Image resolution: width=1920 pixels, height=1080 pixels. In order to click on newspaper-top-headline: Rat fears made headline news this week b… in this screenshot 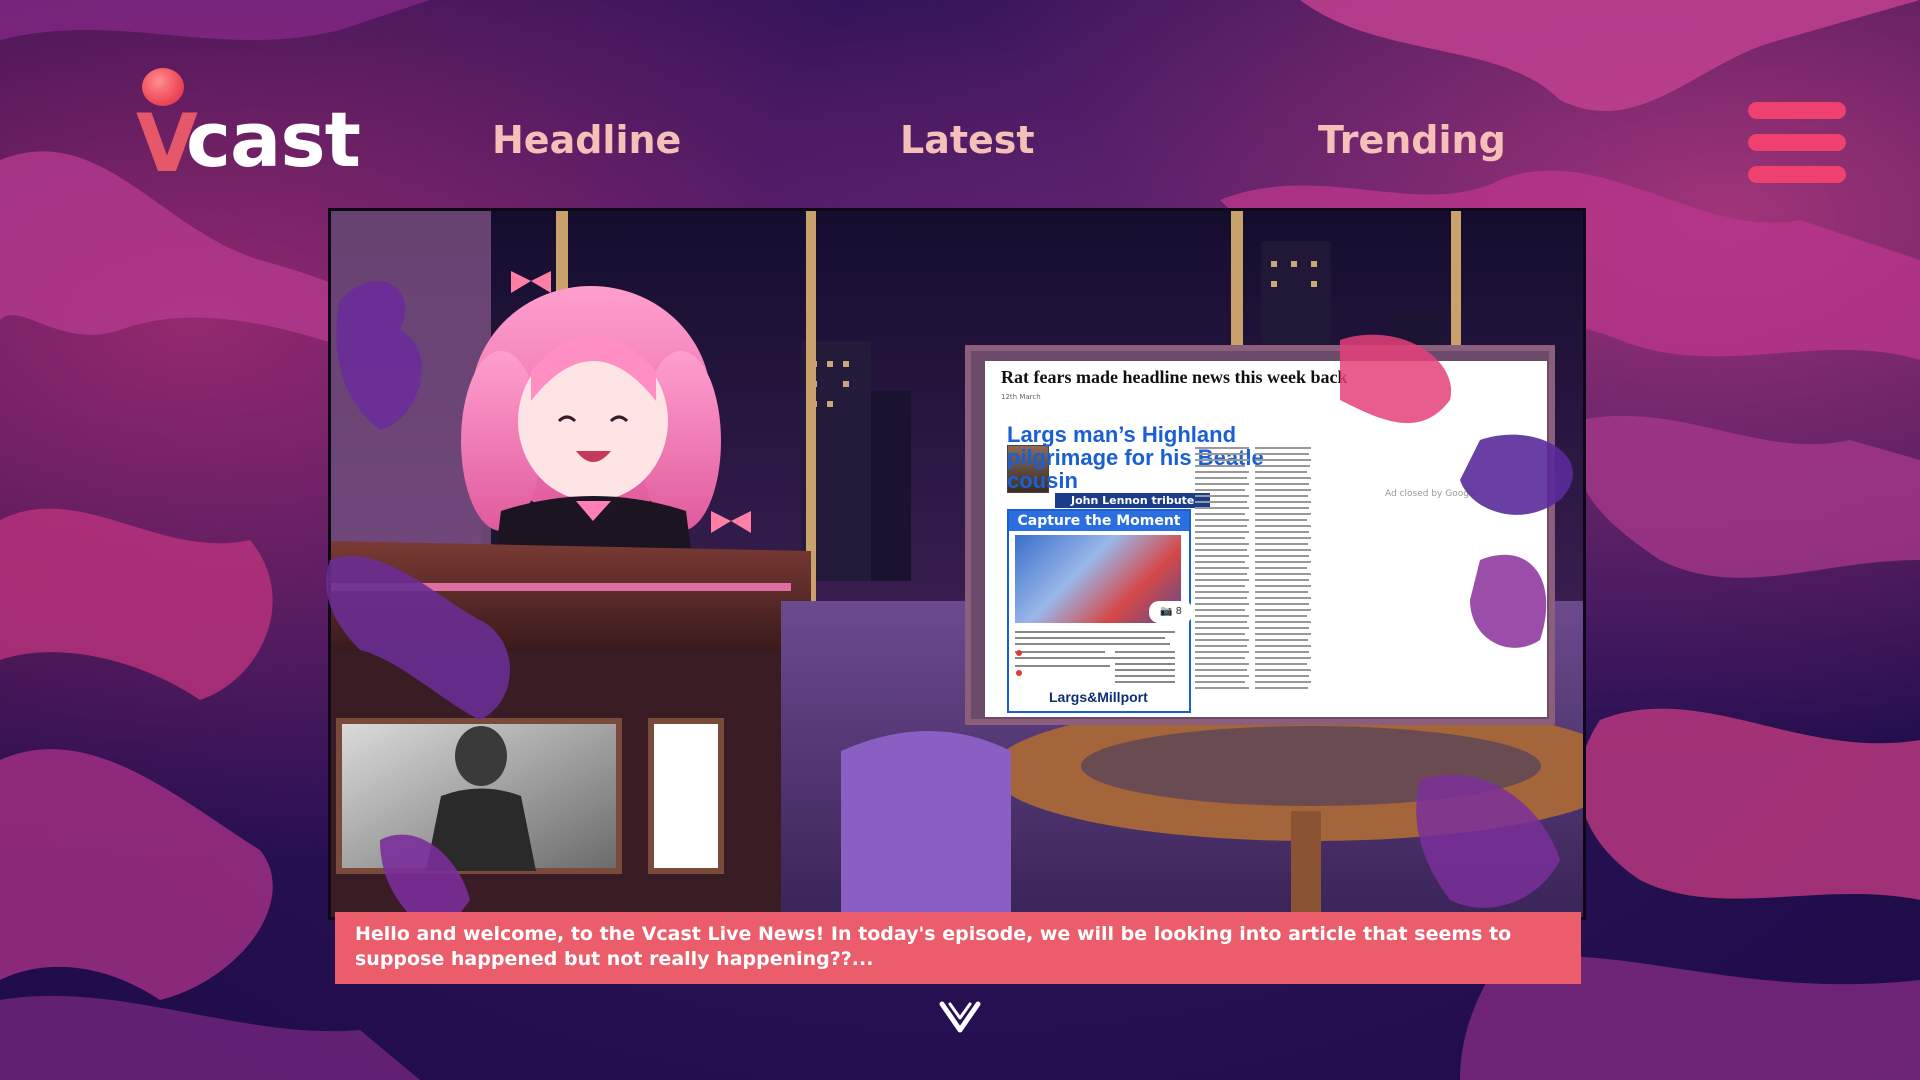, I will do `click(1174, 377)`.